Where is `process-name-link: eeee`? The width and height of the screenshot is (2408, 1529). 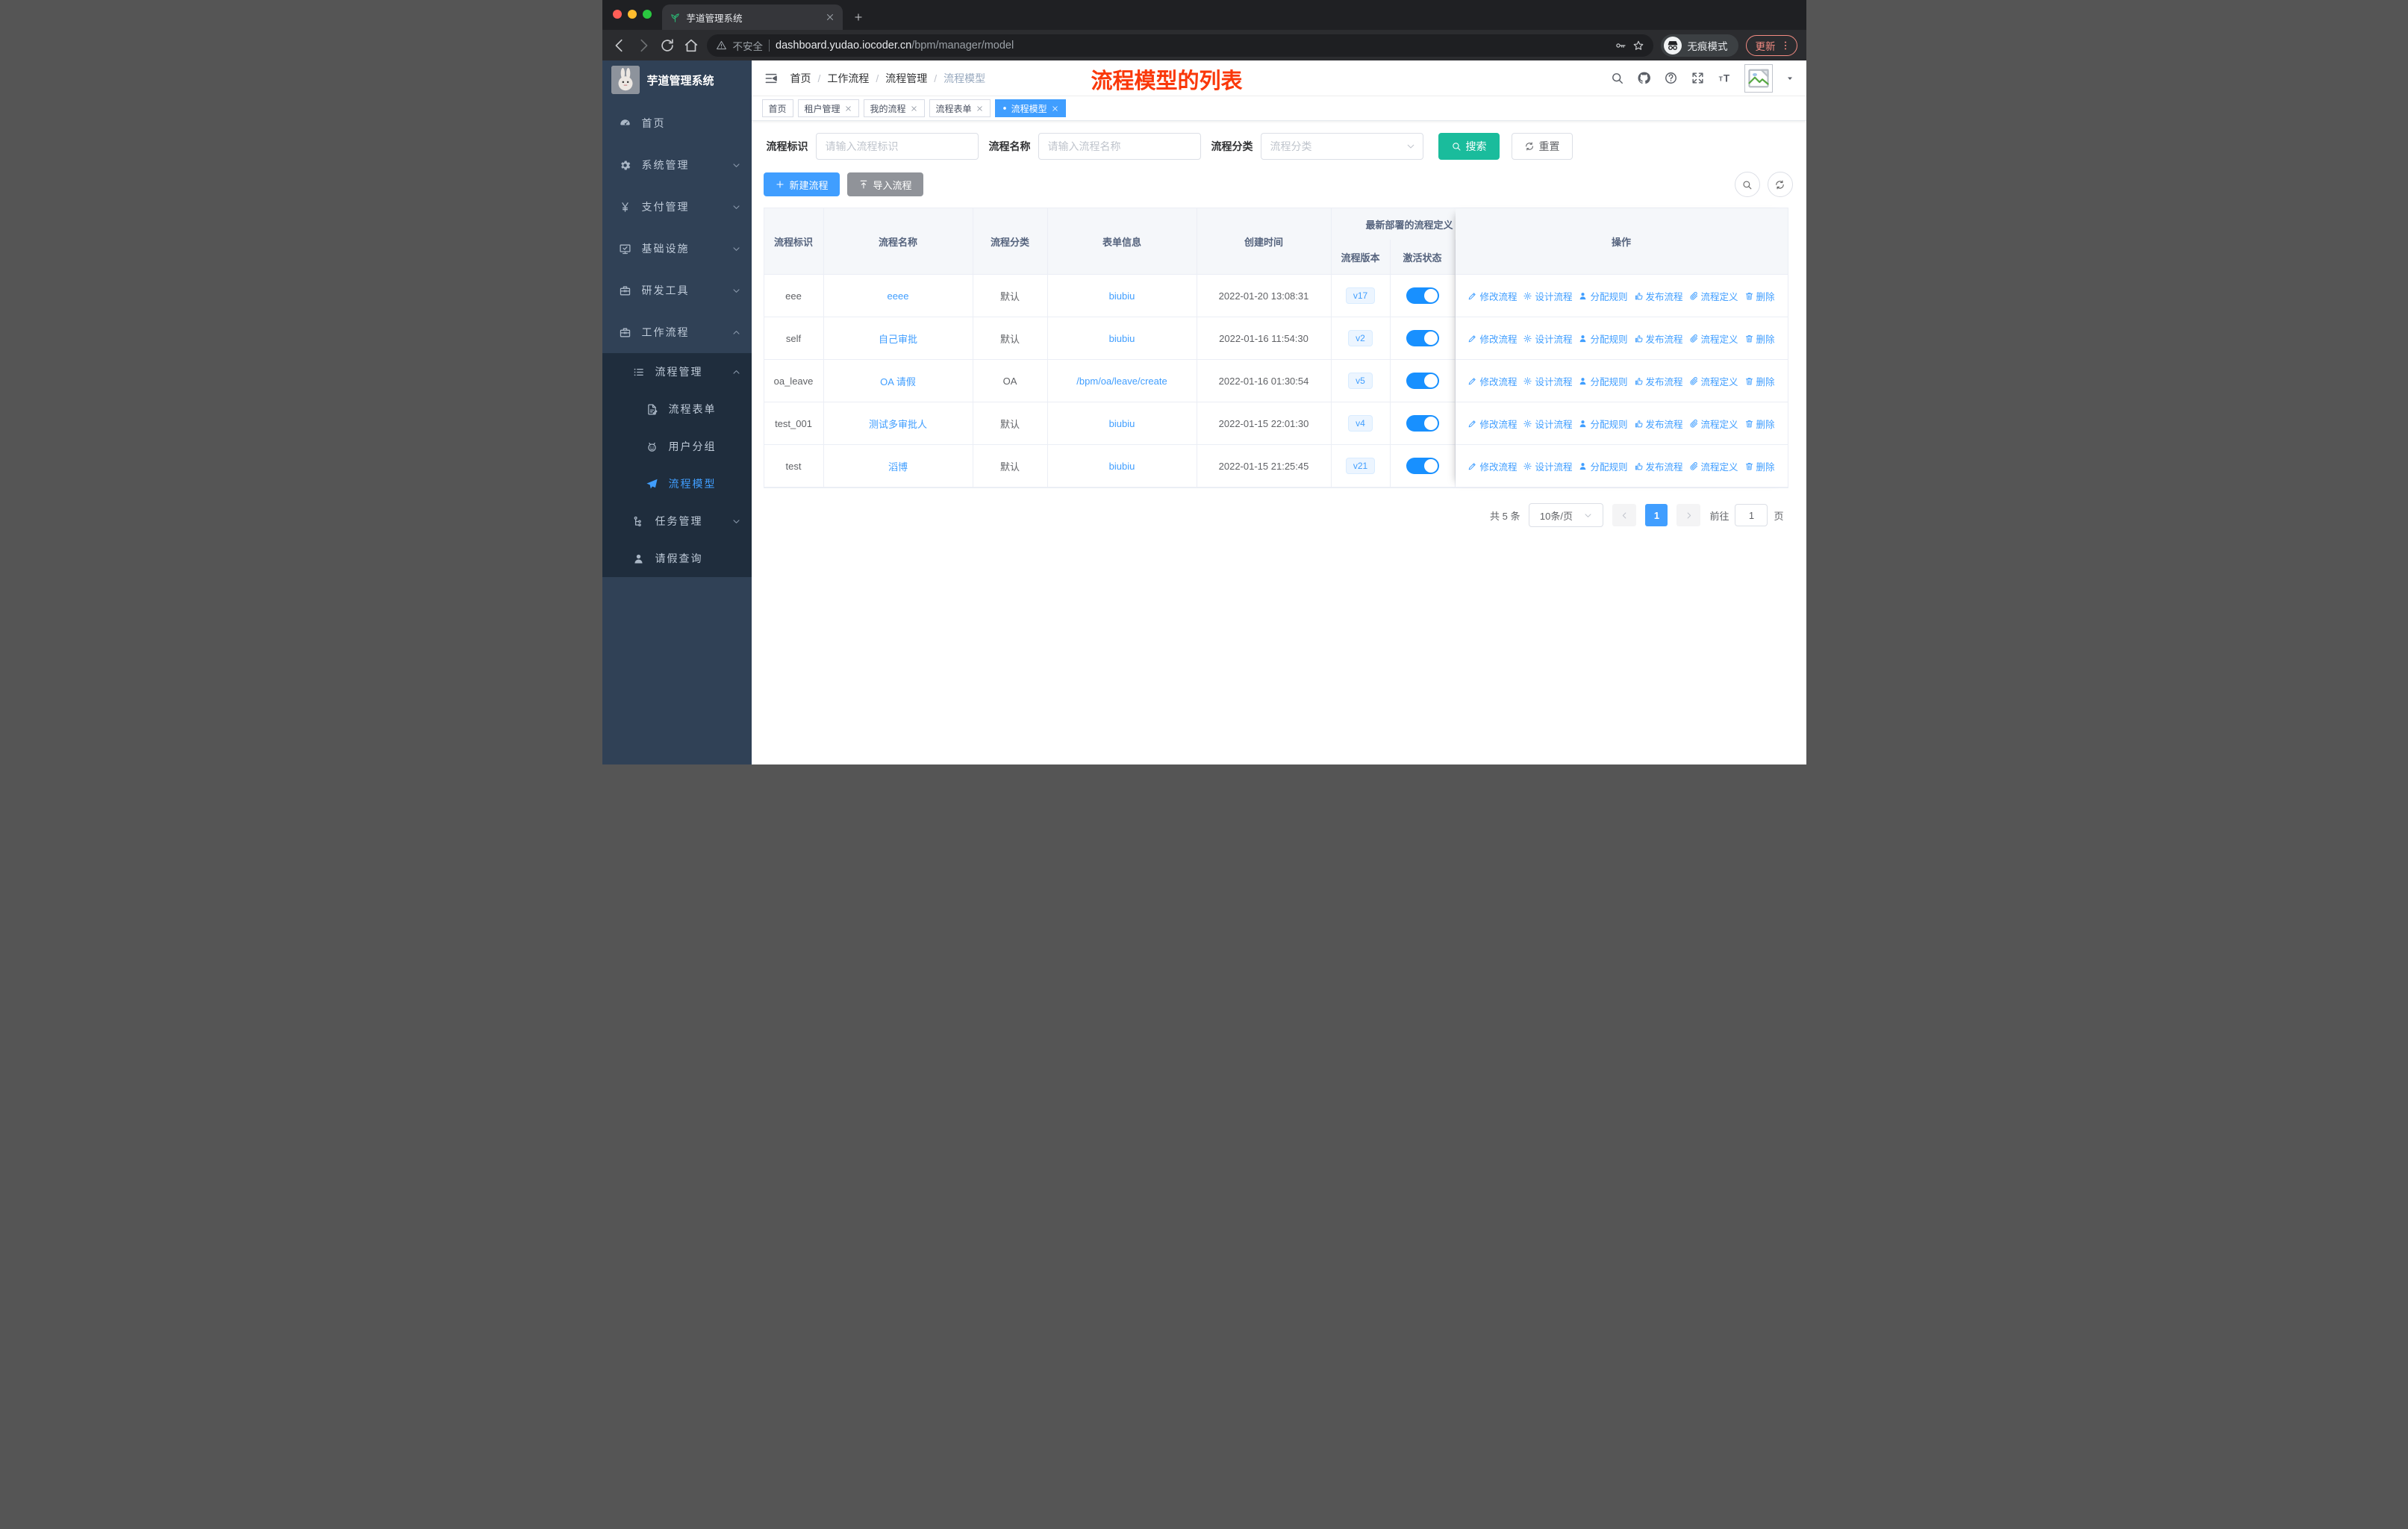
process-name-link: eeee is located at coordinates (898, 296).